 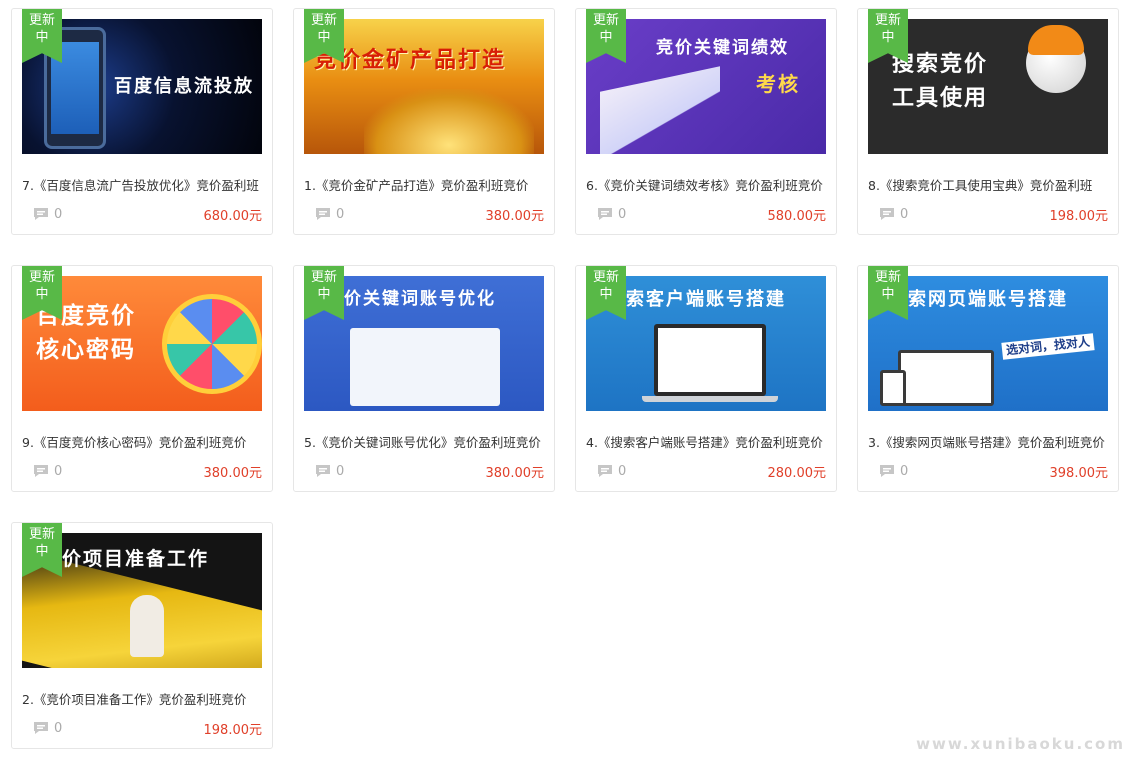 I want to click on thumbnail-caption-2: 工具使用, so click(x=940, y=98).